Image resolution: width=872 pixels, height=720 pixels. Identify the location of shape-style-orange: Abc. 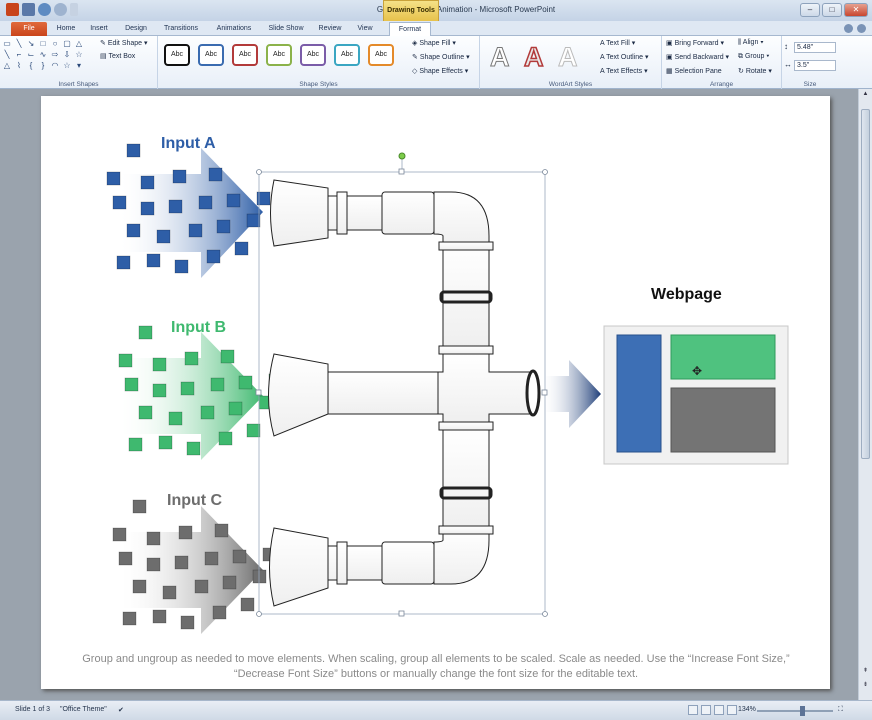
(381, 55).